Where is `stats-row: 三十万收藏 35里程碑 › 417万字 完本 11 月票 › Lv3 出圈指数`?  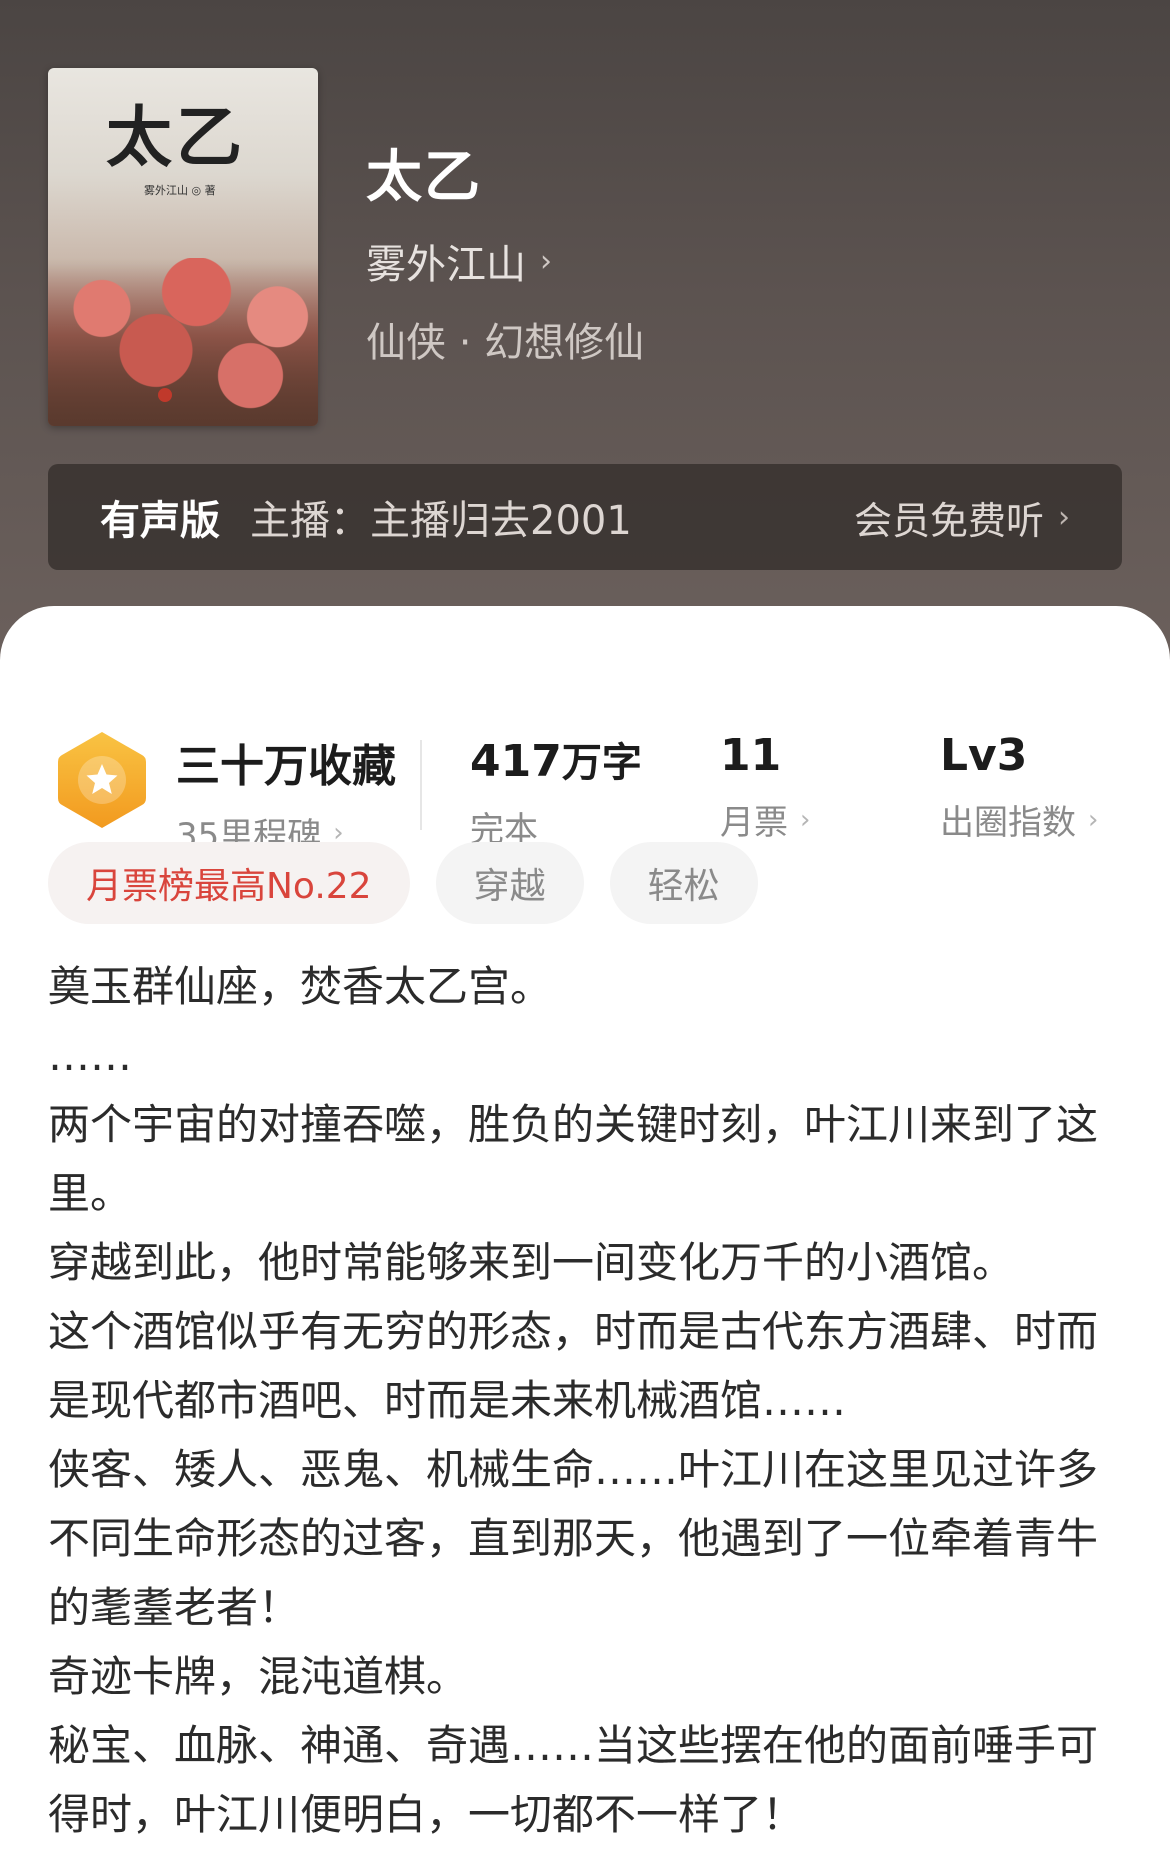 stats-row: 三十万收藏 35里程碑 › 417万字 完本 11 月票 › Lv3 出圈指数 is located at coordinates (585, 761).